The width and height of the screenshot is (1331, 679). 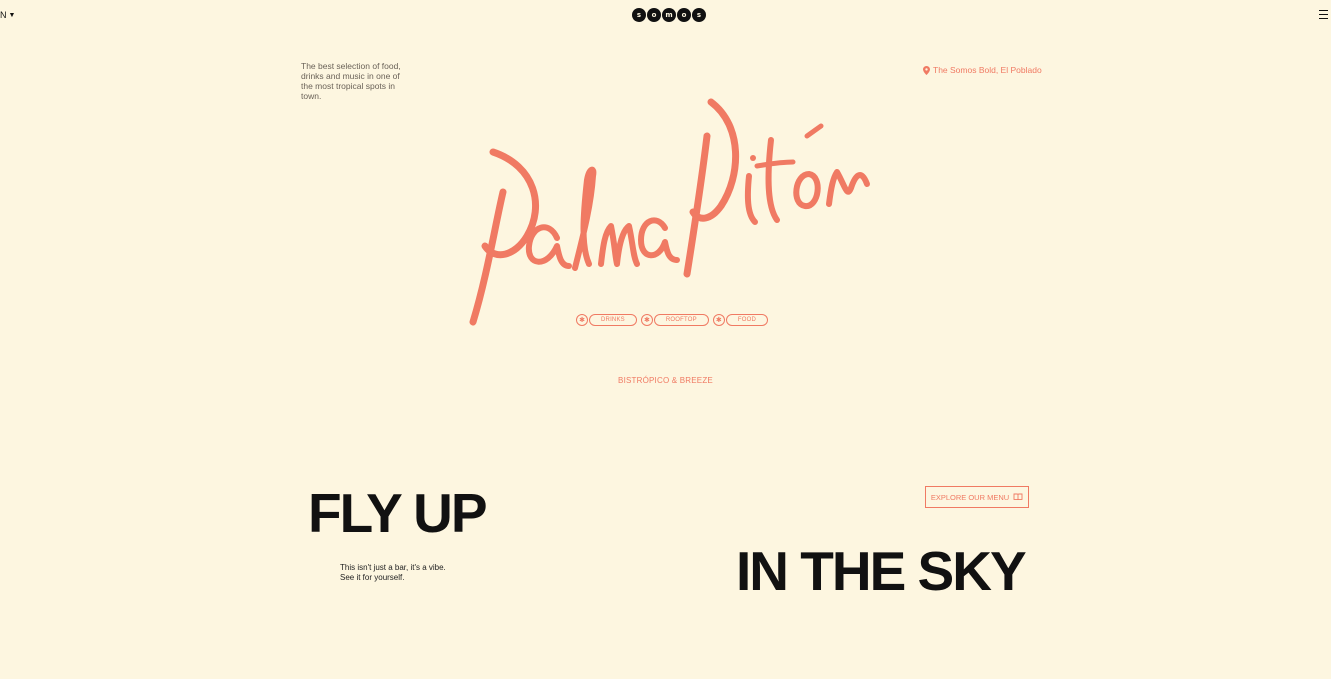 What do you see at coordinates (3, 15) in the screenshot?
I see `language-label: N` at bounding box center [3, 15].